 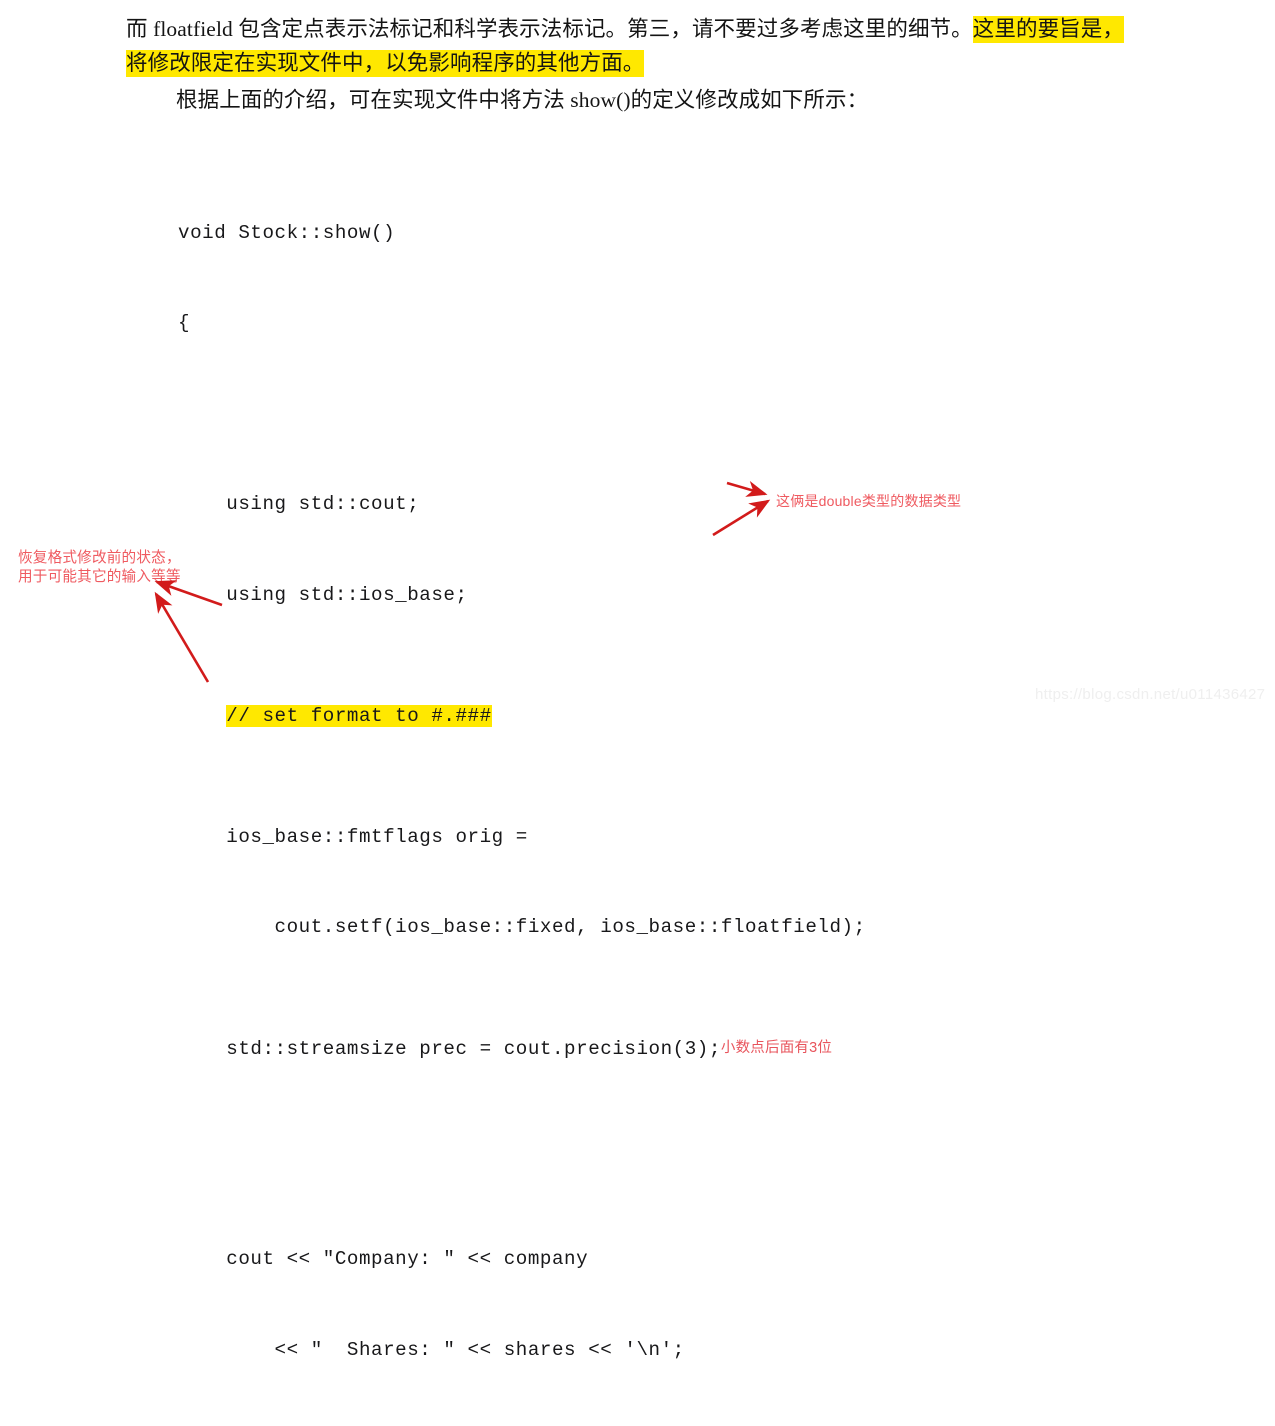 I want to click on code-line: << " Shares: " << shares << '\n';, so click(x=522, y=1350).